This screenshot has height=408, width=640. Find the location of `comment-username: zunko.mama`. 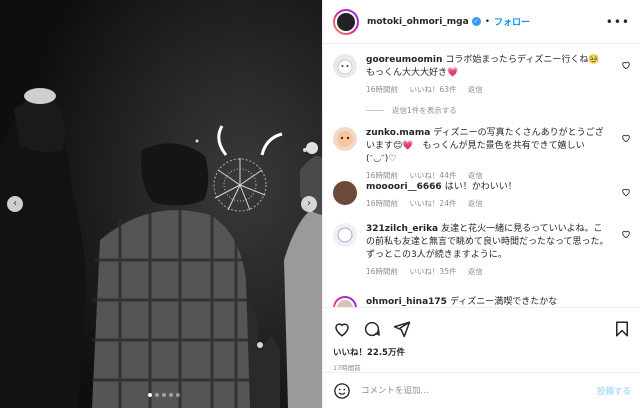

comment-username: zunko.mama is located at coordinates (398, 133).